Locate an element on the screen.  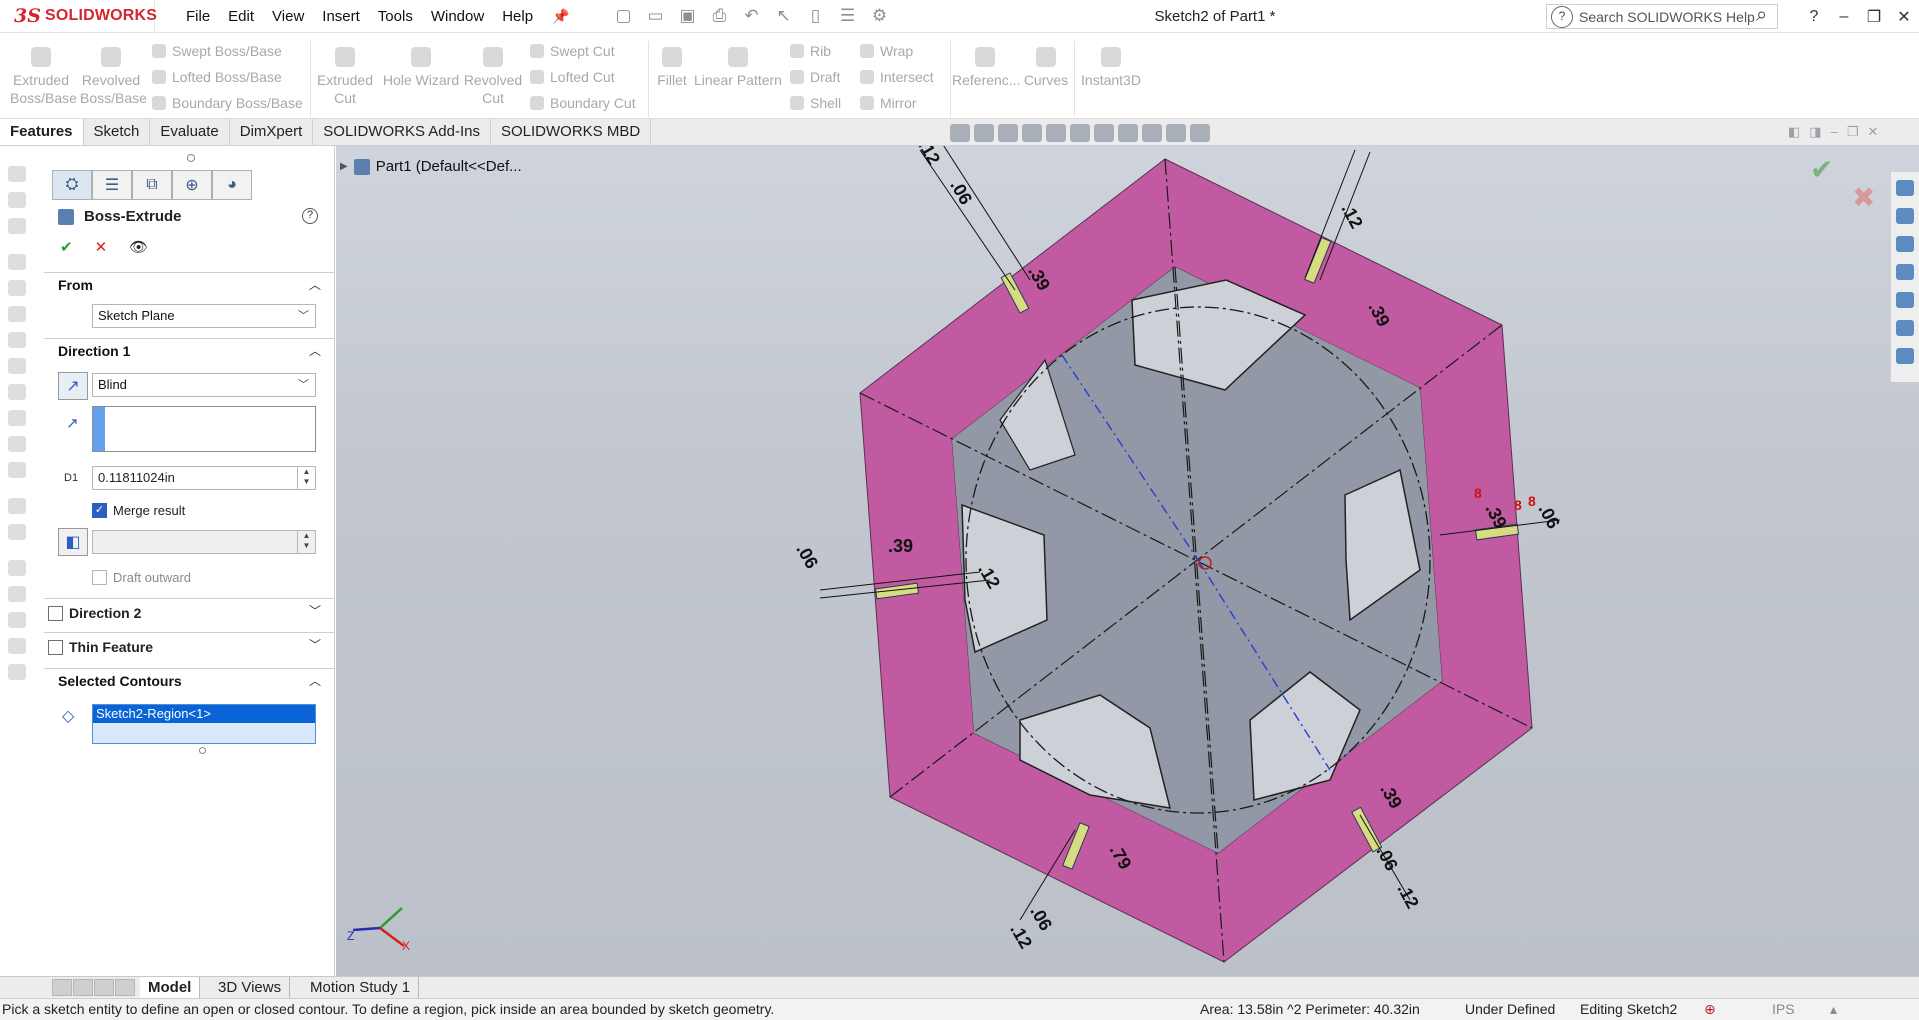
help-dropdown-icon: ? is located at coordinates (1814, 17).